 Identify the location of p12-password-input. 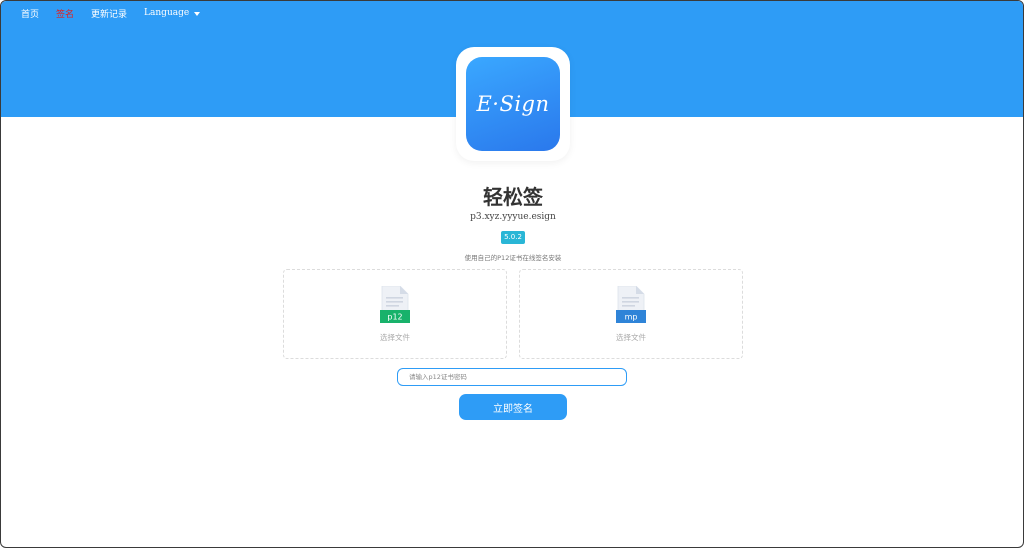
(512, 377).